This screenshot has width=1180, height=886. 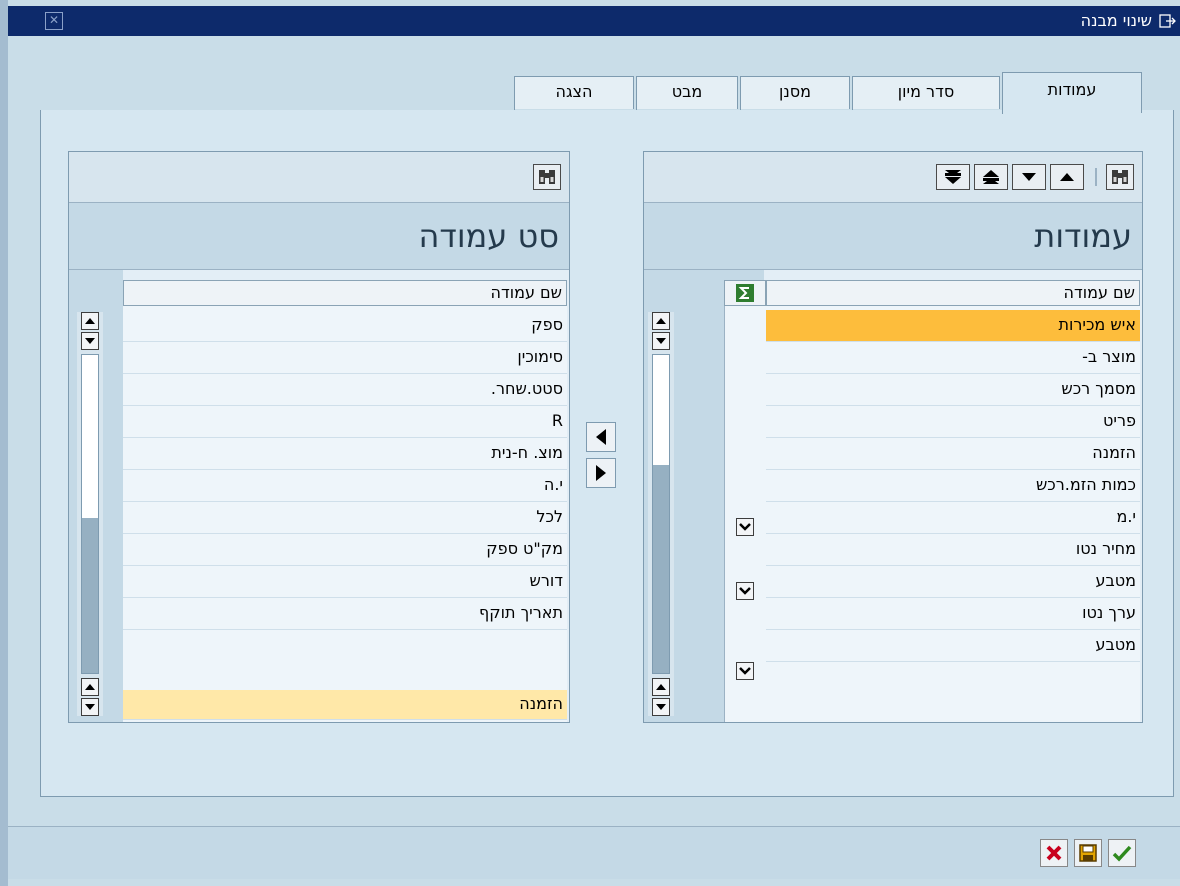 I want to click on tab-display: הצגה, so click(x=574, y=93).